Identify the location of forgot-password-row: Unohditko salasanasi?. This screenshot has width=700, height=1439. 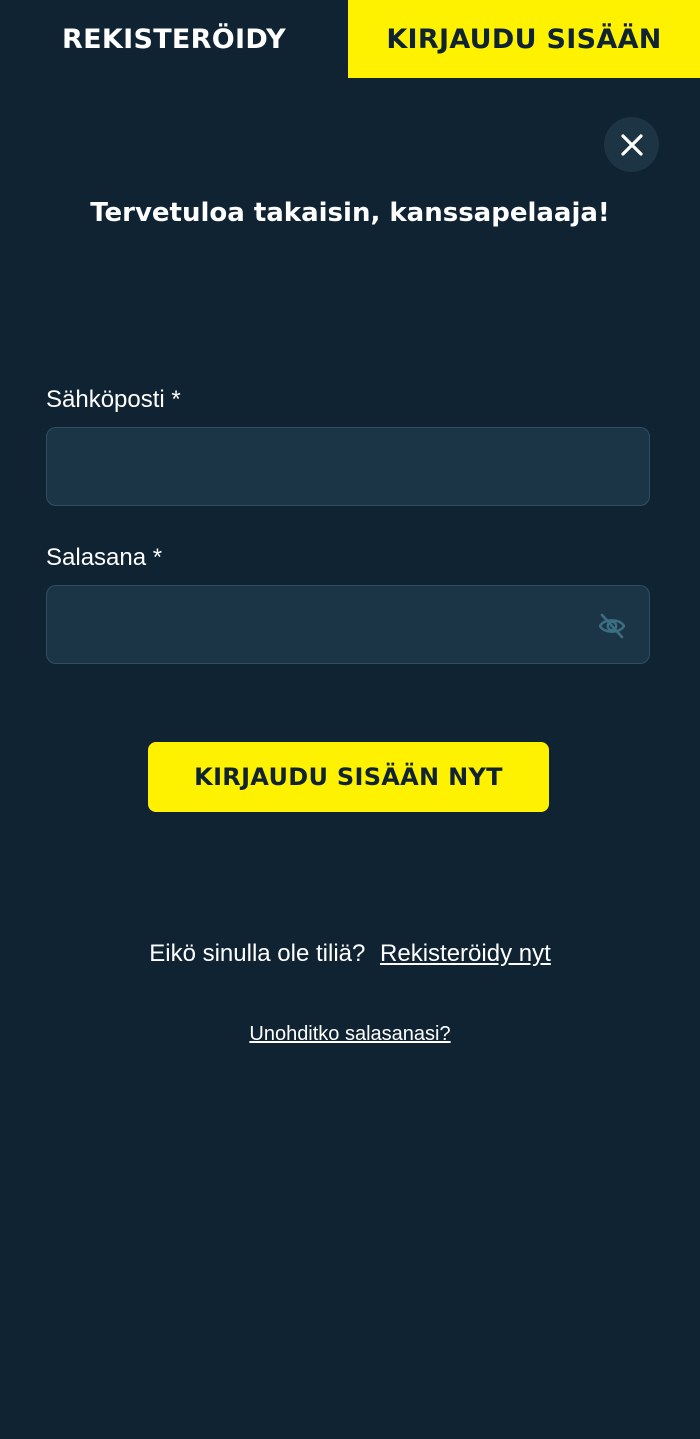
(350, 1034).